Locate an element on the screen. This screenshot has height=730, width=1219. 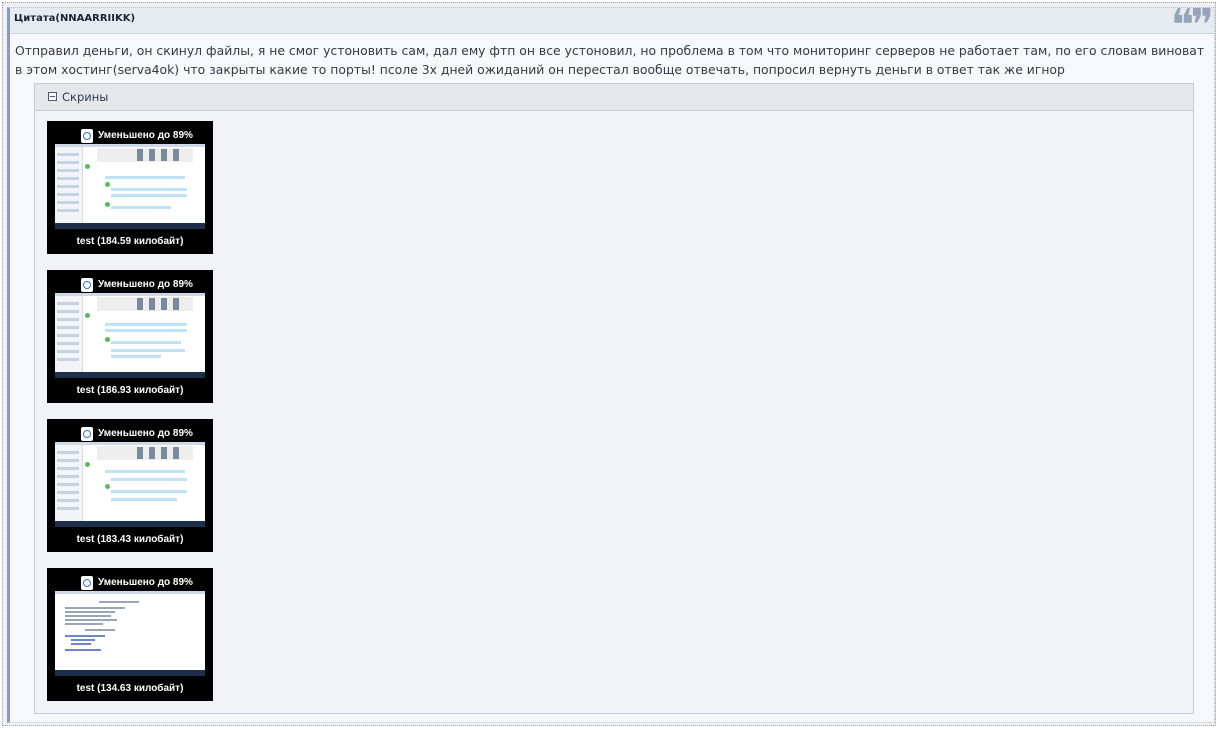
screenshot-thumbnail-3: Уменьшено до 89% test (183.43 килобайт) is located at coordinates (130, 485).